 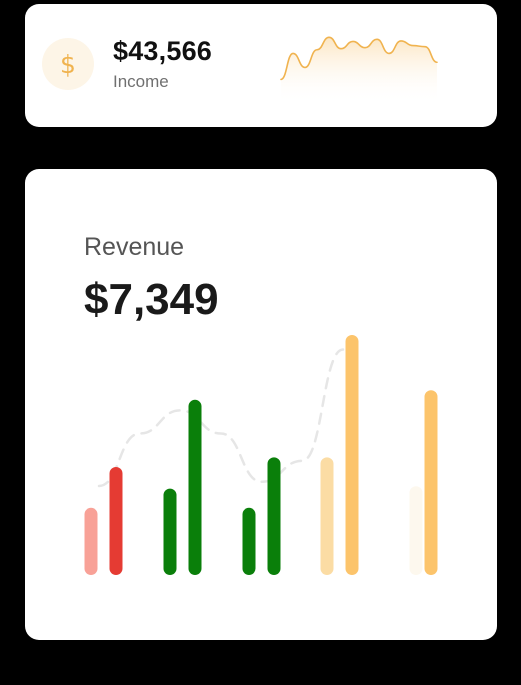 What do you see at coordinates (91, 541) in the screenshot?
I see `bar-1a` at bounding box center [91, 541].